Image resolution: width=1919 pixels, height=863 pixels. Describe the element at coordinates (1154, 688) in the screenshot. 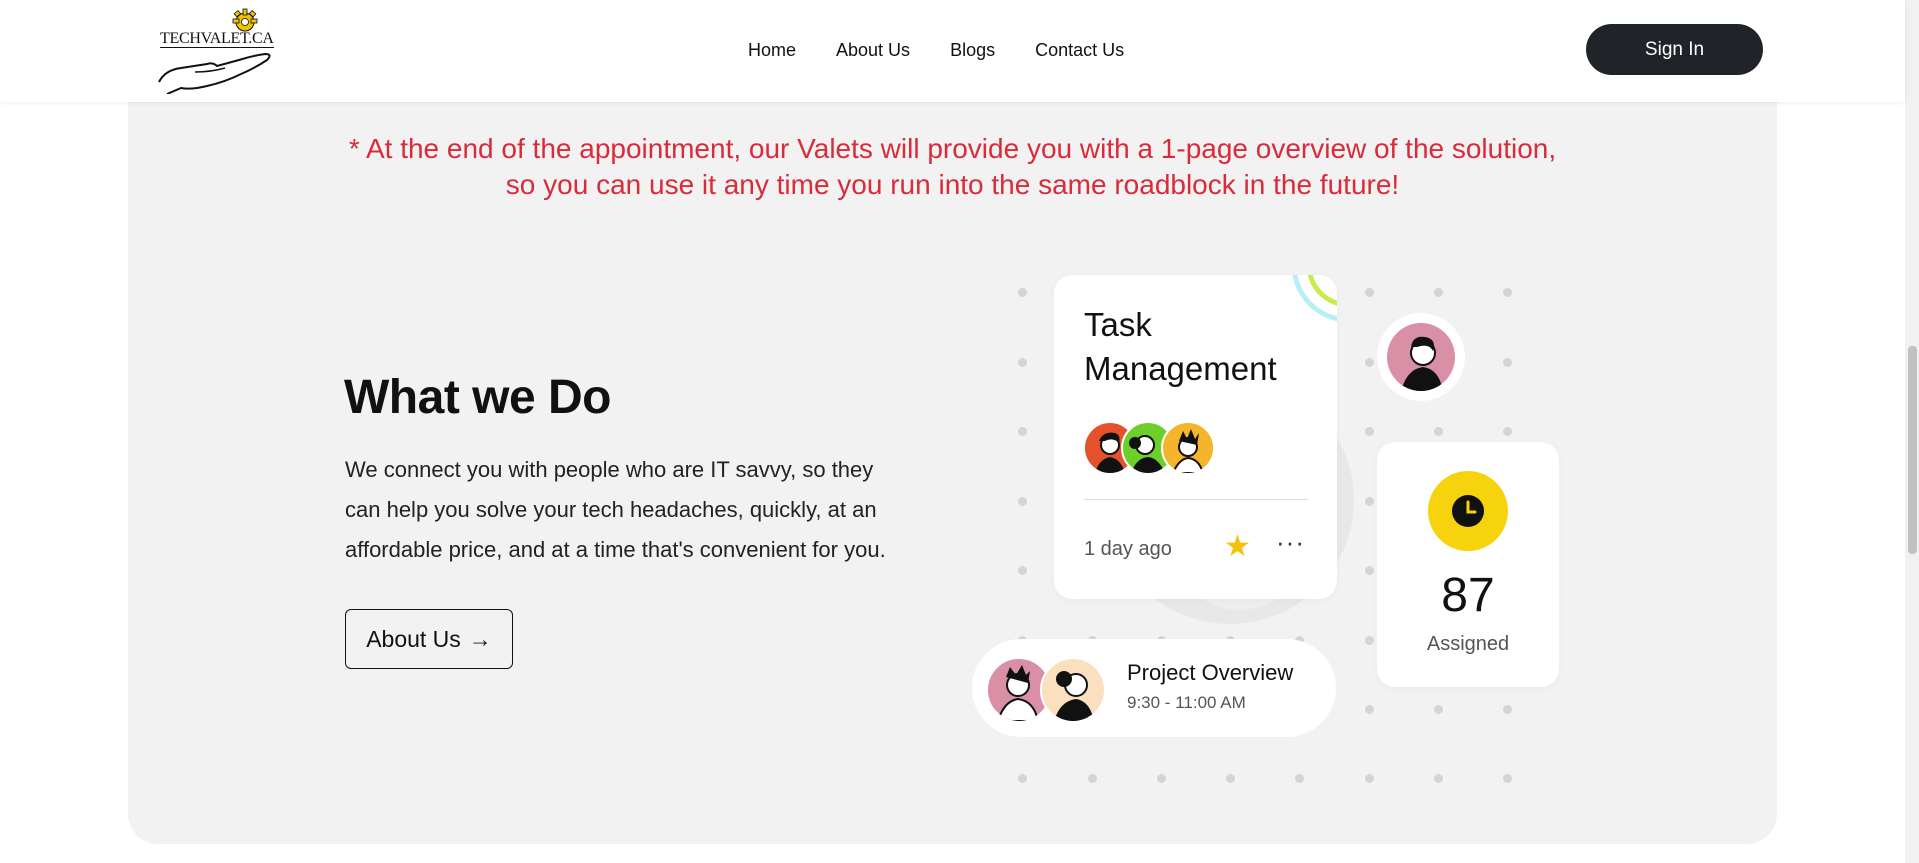

I see `project-overview-card: Project Overview 9:30 - 11:00 AM` at that location.